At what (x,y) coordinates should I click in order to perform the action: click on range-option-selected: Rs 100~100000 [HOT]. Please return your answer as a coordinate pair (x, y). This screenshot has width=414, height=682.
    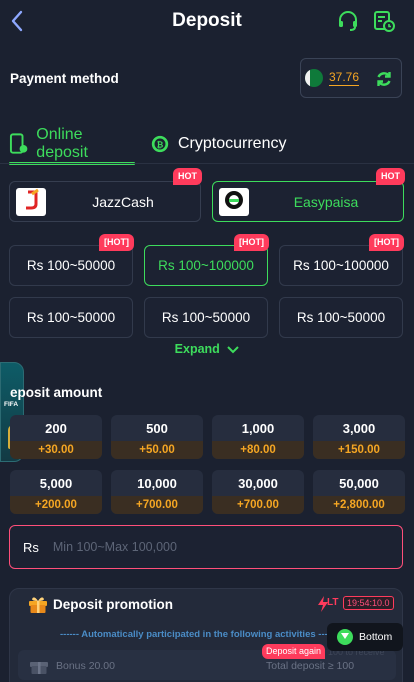
    Looking at the image, I should click on (206, 260).